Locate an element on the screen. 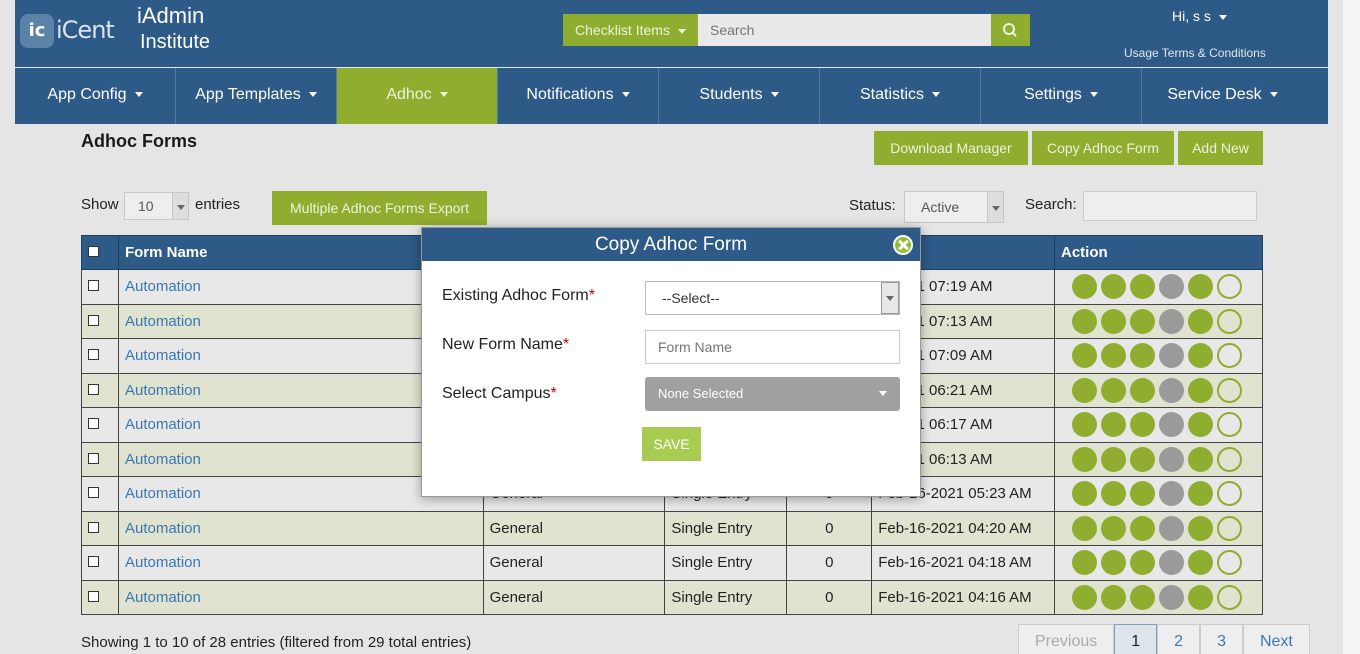  global-search-input is located at coordinates (844, 30).